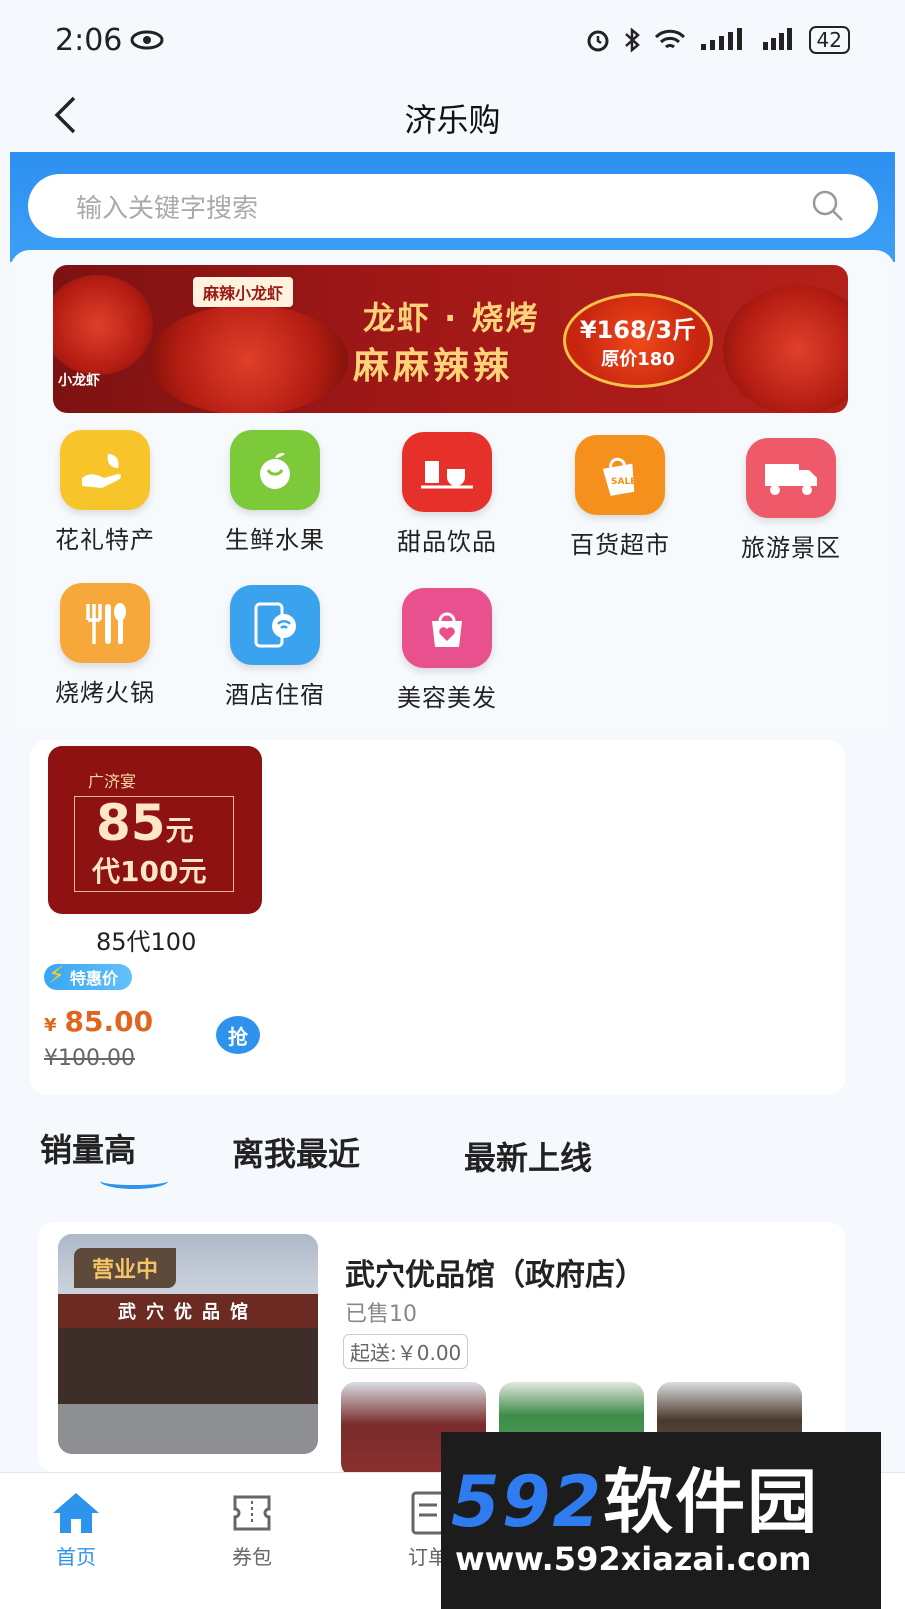 This screenshot has height=1609, width=905. What do you see at coordinates (131, 823) in the screenshot?
I see `coupon-value-number: 85` at bounding box center [131, 823].